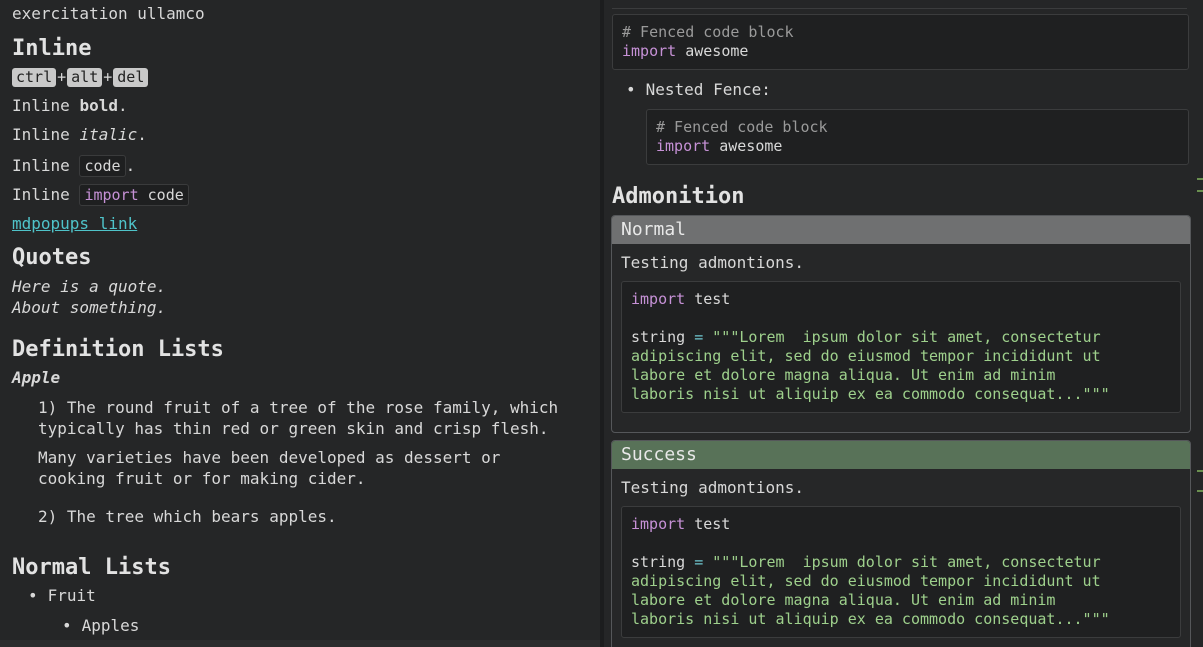  I want to click on quotes-heading: Quotes, so click(52, 257).